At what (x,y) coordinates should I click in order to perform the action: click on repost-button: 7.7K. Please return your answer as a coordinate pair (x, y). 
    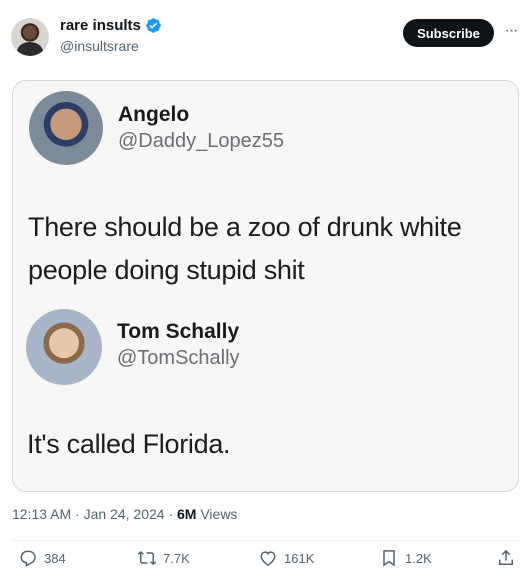
    Looking at the image, I should click on (163, 558).